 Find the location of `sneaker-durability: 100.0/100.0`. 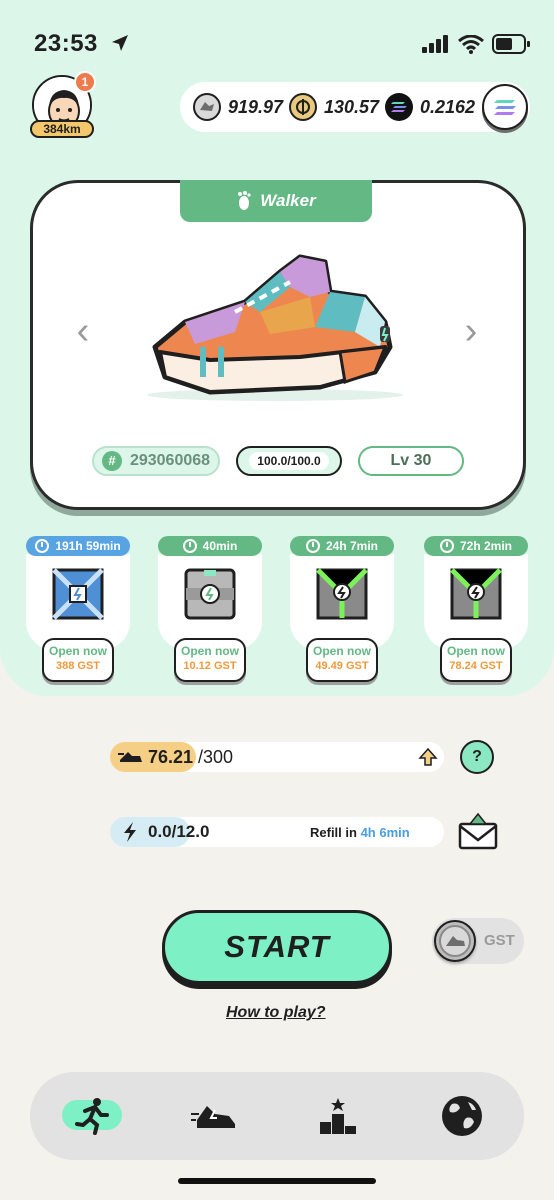

sneaker-durability: 100.0/100.0 is located at coordinates (289, 461).